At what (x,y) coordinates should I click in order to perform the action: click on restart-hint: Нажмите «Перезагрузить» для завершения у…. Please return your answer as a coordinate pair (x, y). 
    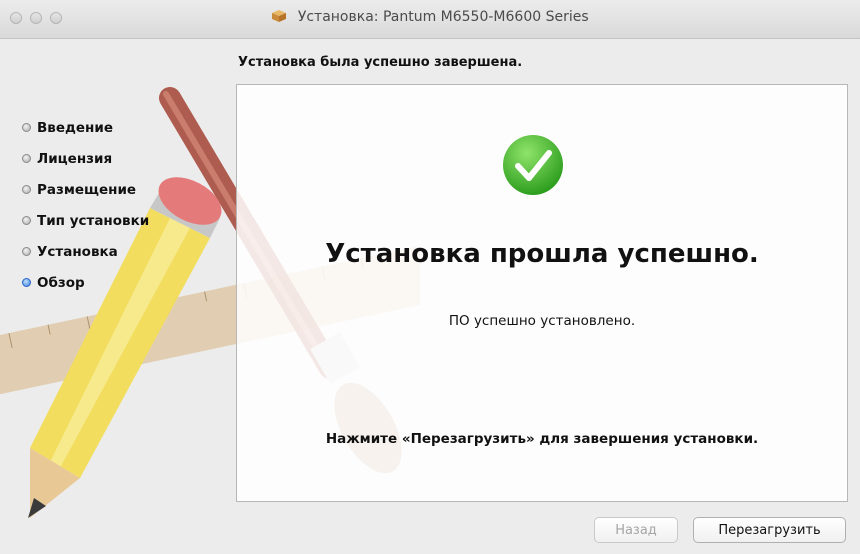
    Looking at the image, I should click on (542, 439).